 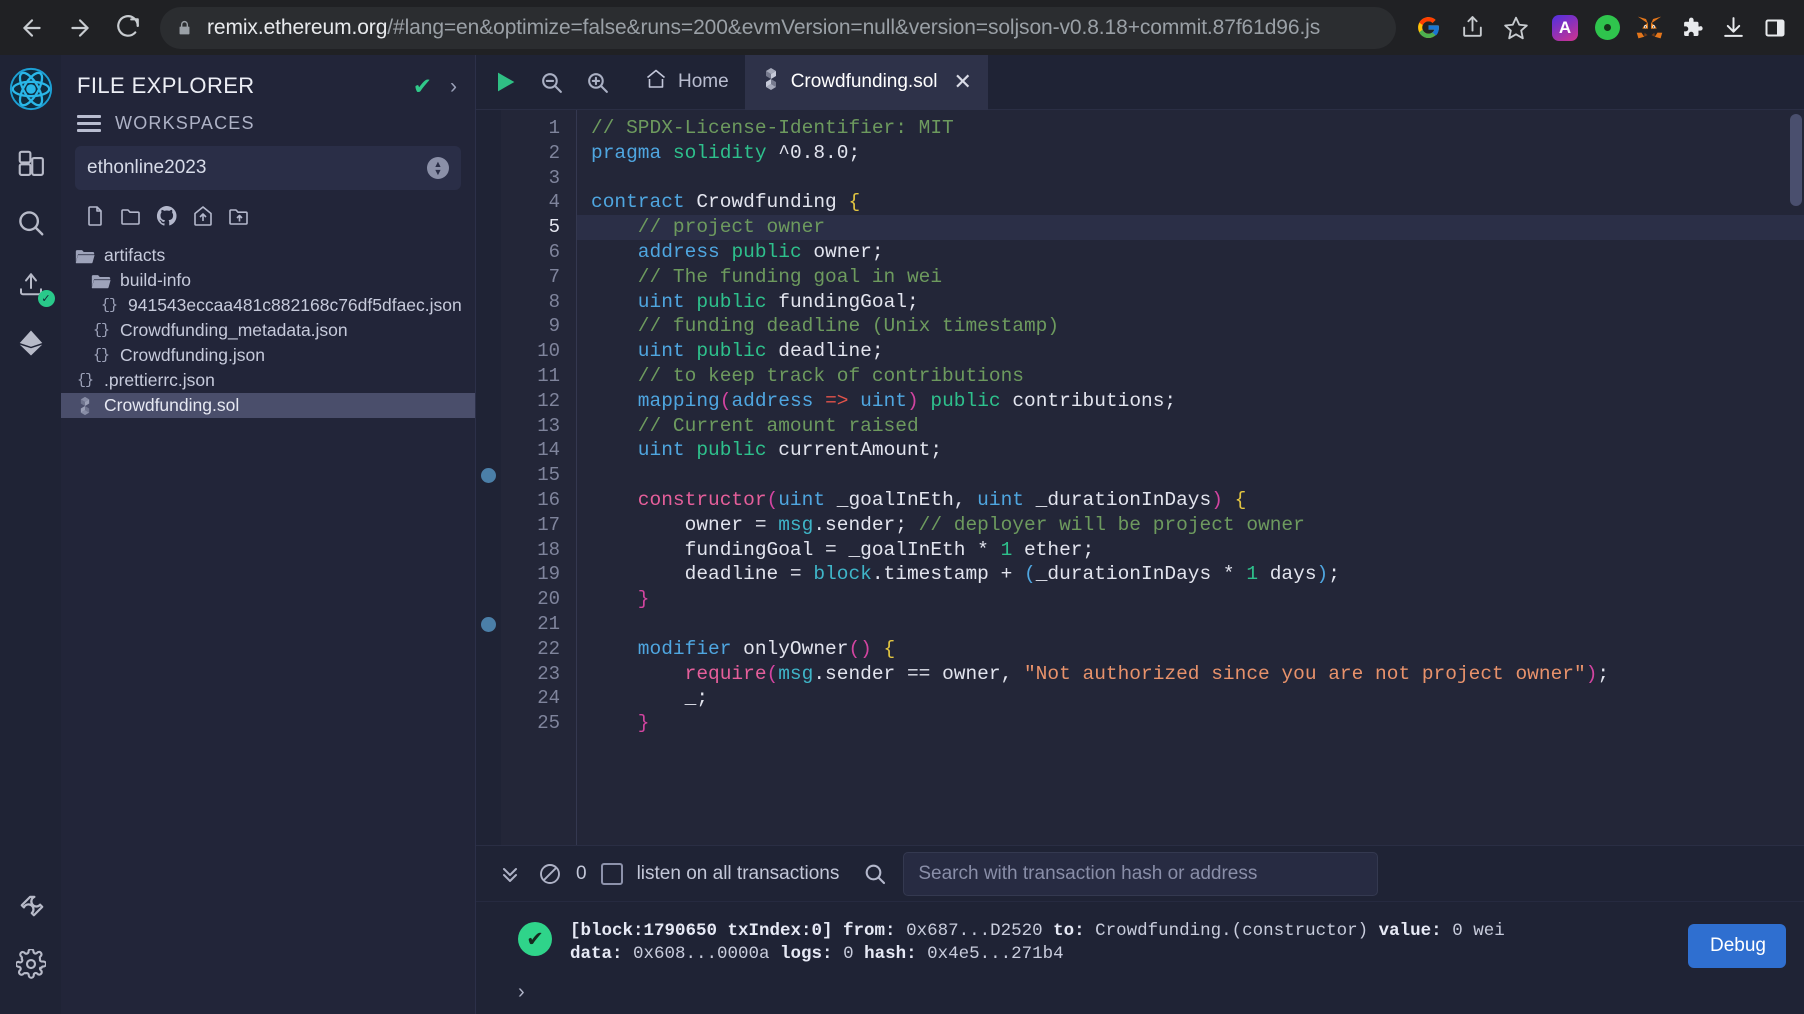 I want to click on code-line: uint public fundingGoal;, so click(x=1197, y=302).